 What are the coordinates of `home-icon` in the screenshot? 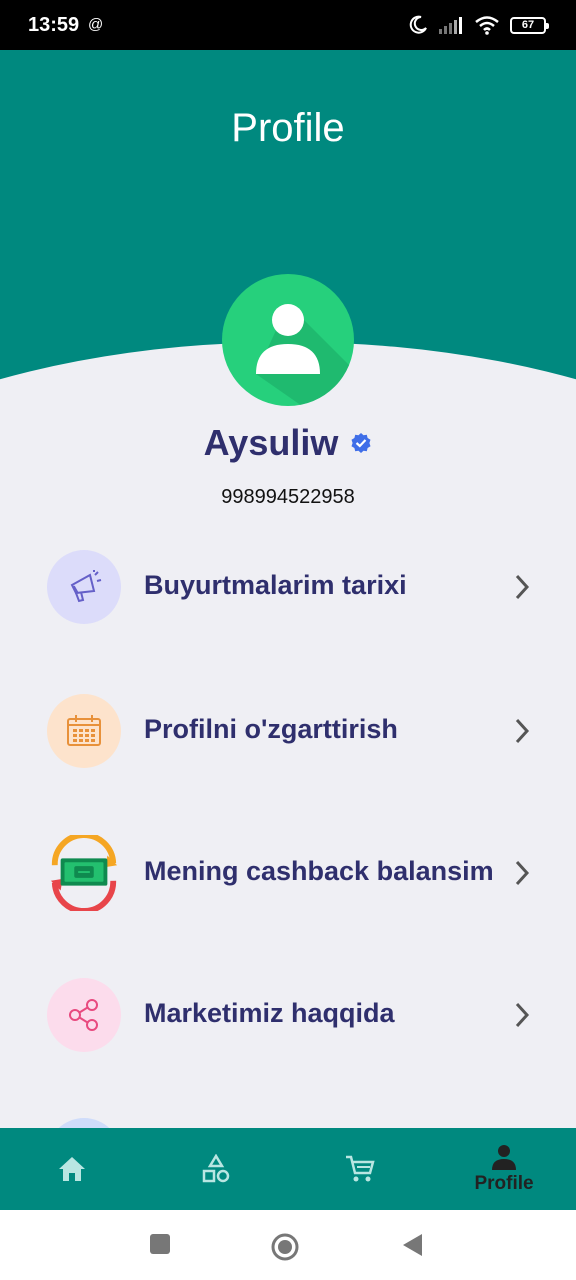 It's located at (72, 1169).